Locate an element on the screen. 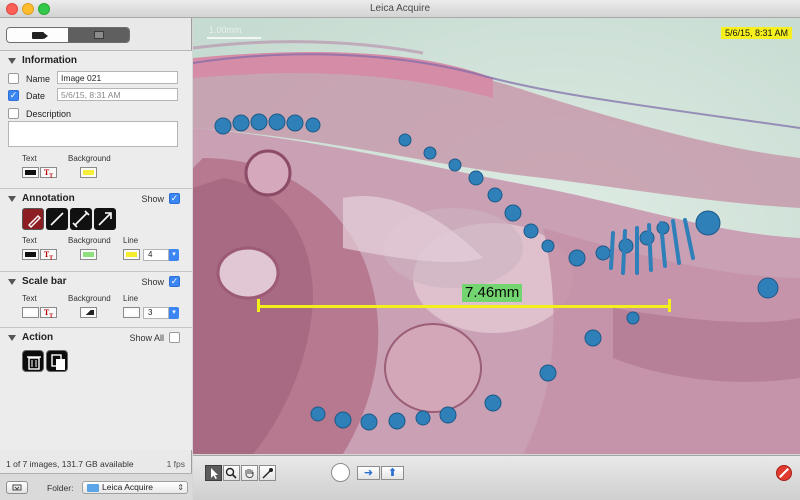  bar-ends-icon is located at coordinates (81, 219).